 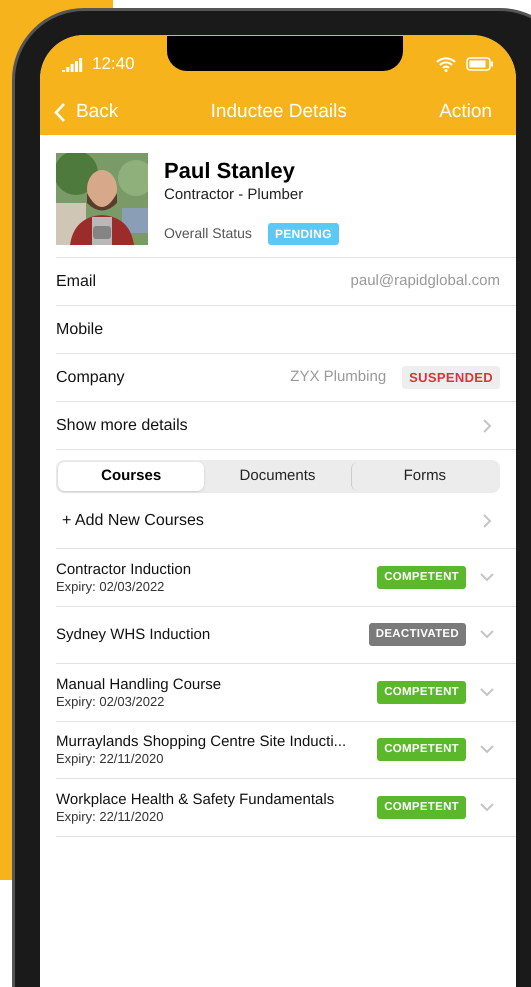 I want to click on course-row: Sydney WHS Induction DEACTIVATED, so click(x=286, y=635).